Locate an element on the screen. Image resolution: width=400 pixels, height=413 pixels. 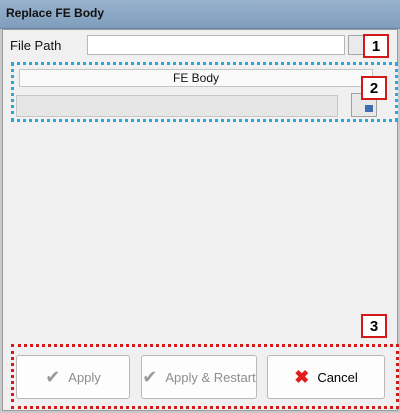
title-bar: Replace FE Body is located at coordinates (200, 14).